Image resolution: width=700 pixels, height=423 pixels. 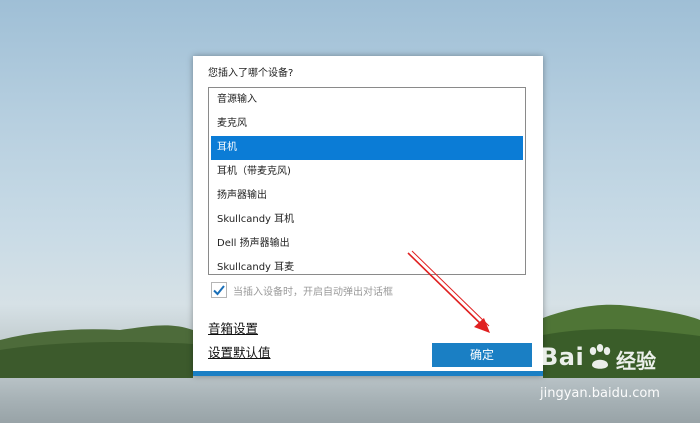 What do you see at coordinates (618, 377) in the screenshot?
I see `baidu-jingyan-watermark: Bai 经验 jingyan.baidu.com` at bounding box center [618, 377].